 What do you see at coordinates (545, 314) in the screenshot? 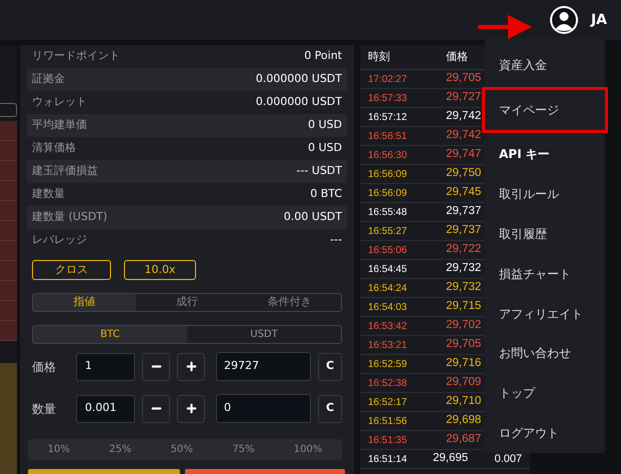
I see `menu-item: アフィリエイト` at bounding box center [545, 314].